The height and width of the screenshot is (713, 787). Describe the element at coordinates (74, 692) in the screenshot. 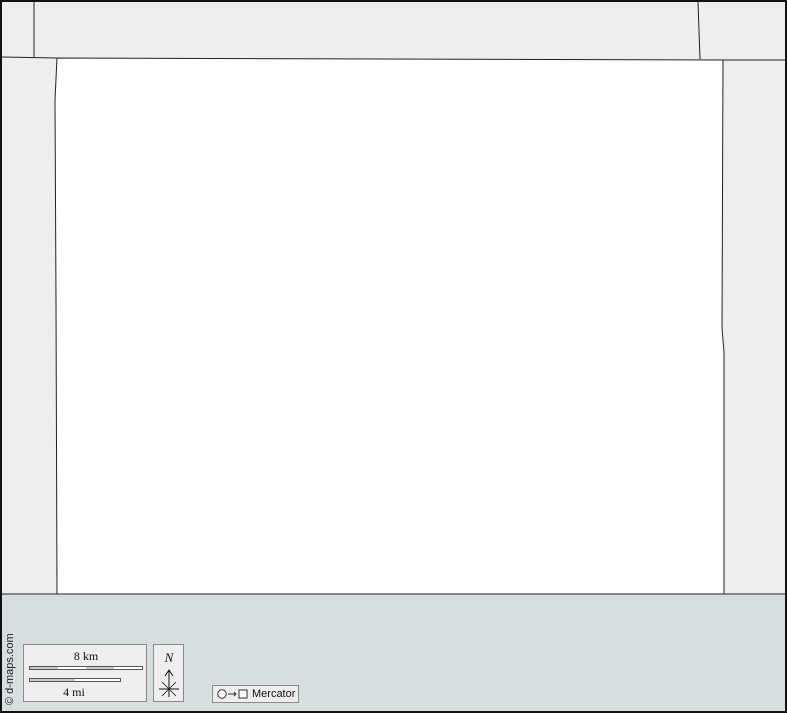

I see `scale-mi-label: 4 mi` at that location.